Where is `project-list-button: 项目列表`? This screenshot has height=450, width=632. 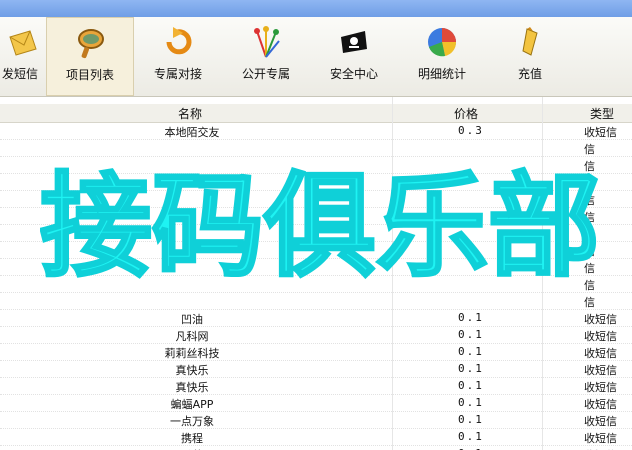 project-list-button: 项目列表 is located at coordinates (90, 56).